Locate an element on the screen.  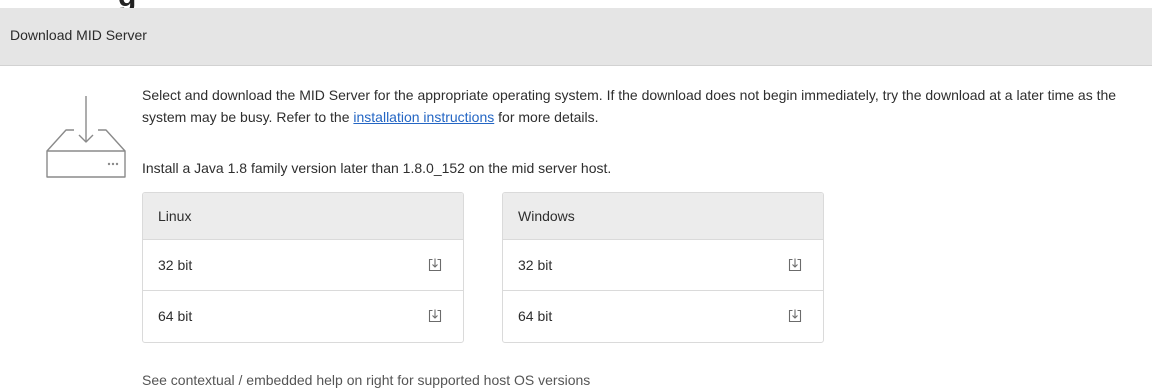
linux-32bit-label: 32 bit is located at coordinates (175, 265).